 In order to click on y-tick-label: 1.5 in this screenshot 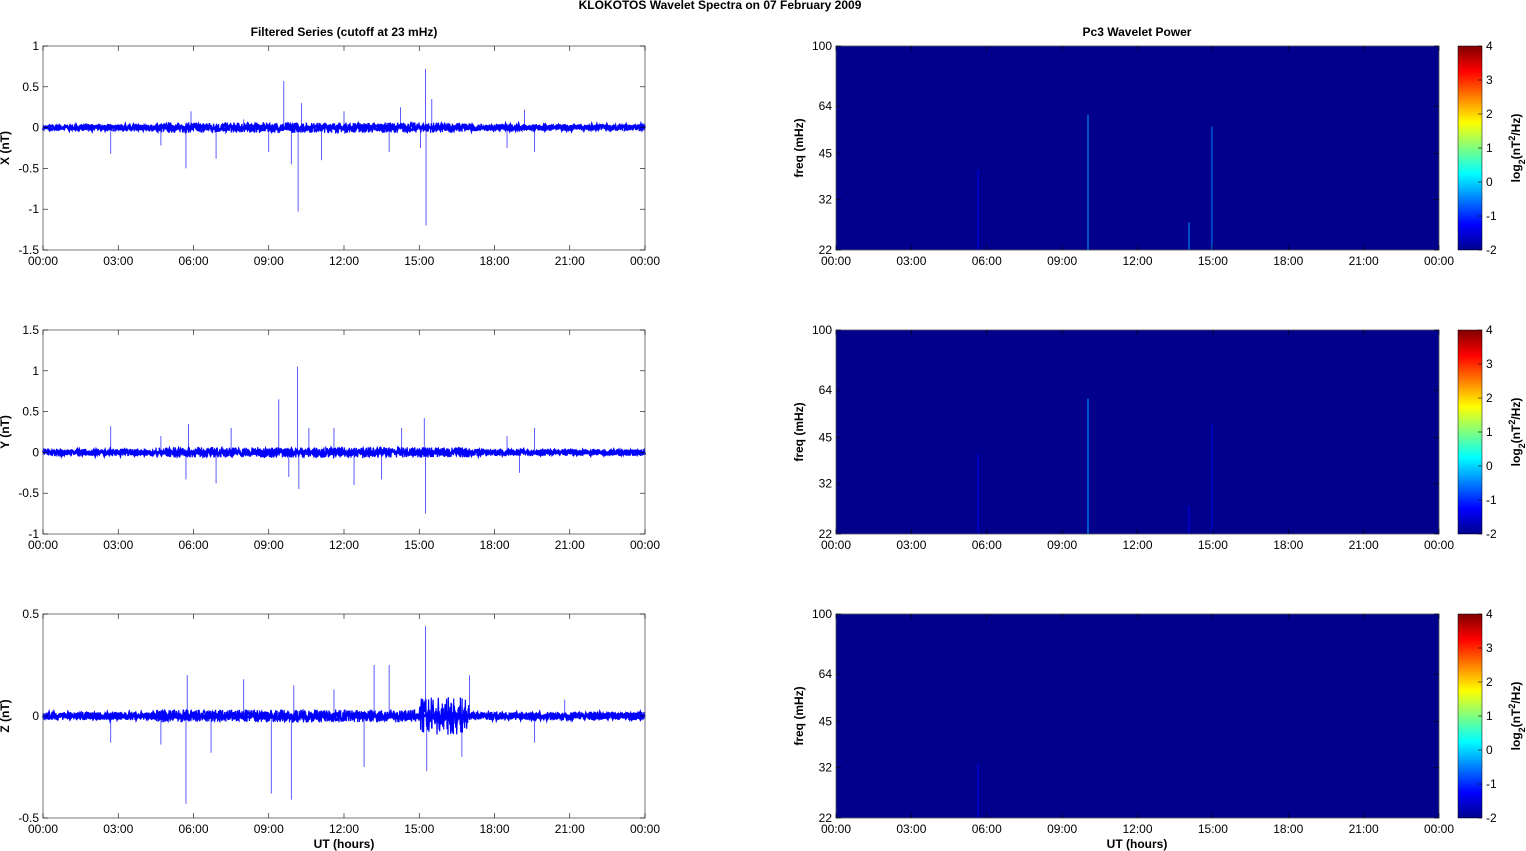, I will do `click(30, 330)`.